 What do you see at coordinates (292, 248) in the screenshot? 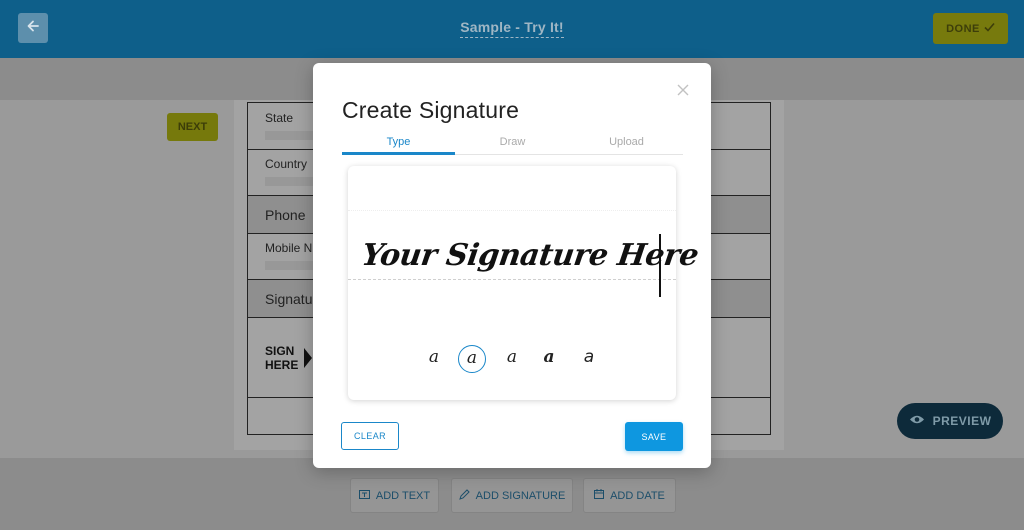
I see `mobile-label: Mobile Nu` at bounding box center [292, 248].